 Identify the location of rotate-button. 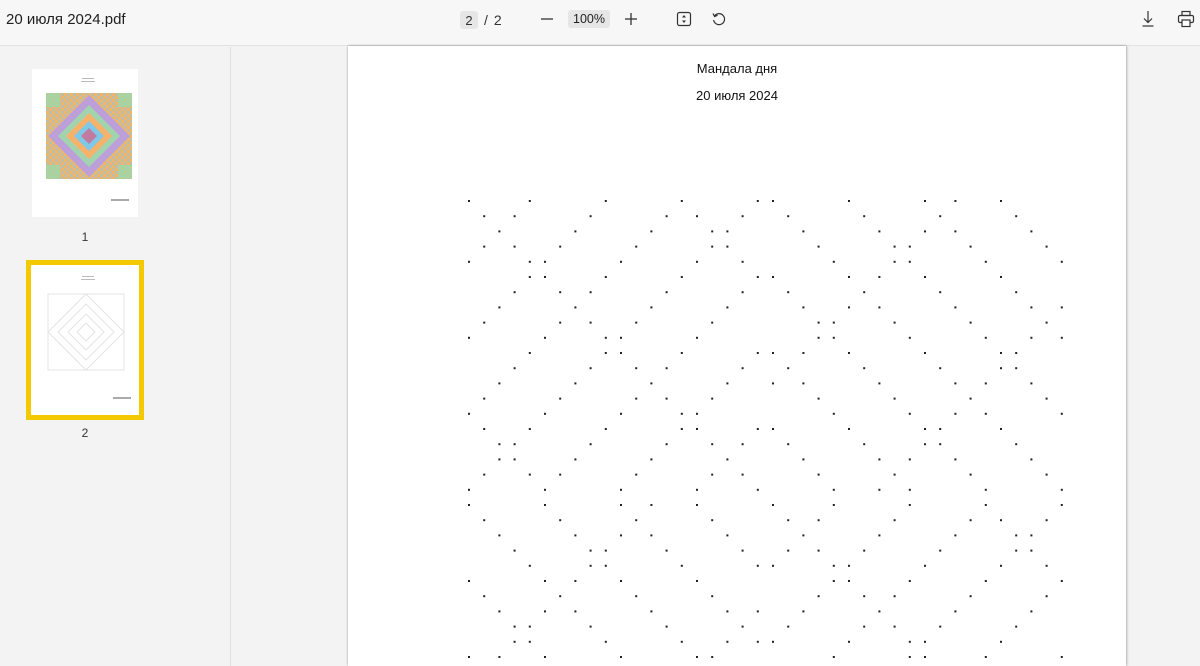
(719, 19).